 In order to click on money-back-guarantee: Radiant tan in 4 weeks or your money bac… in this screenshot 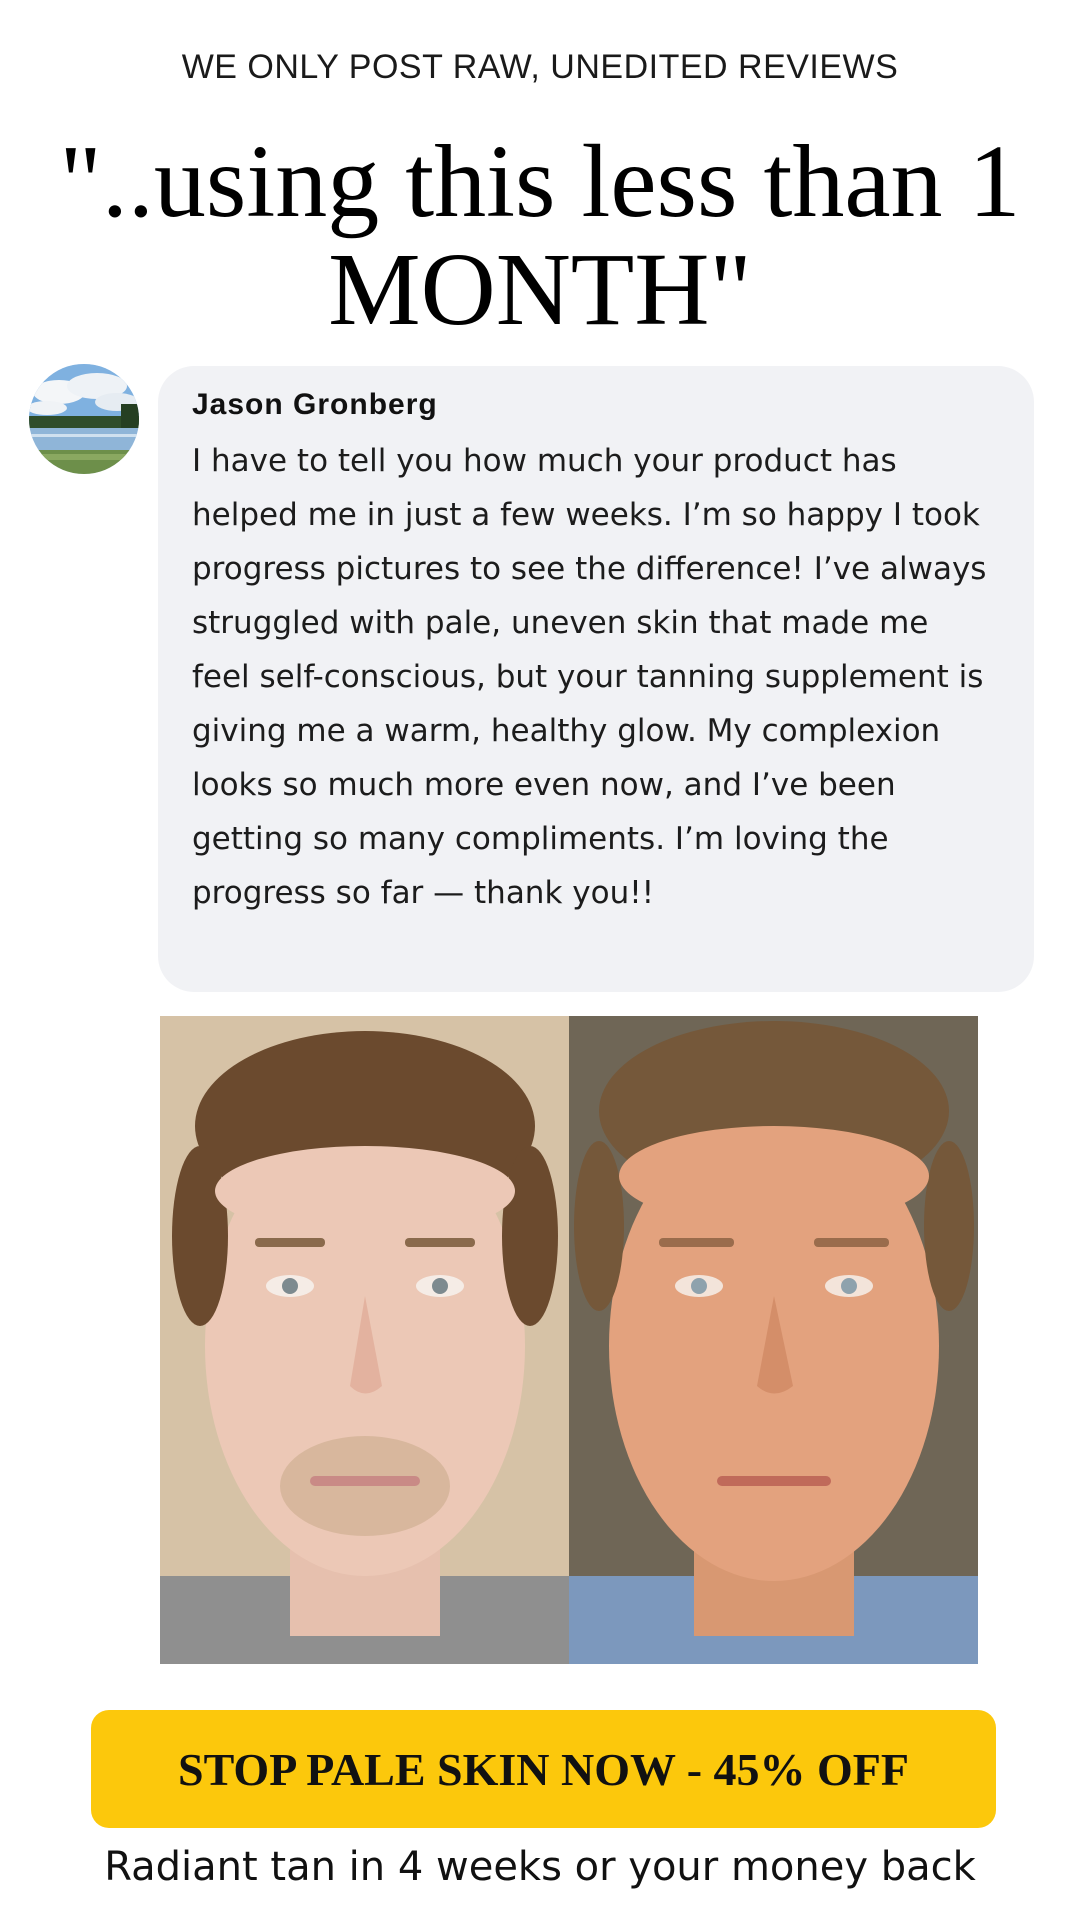, I will do `click(540, 1867)`.